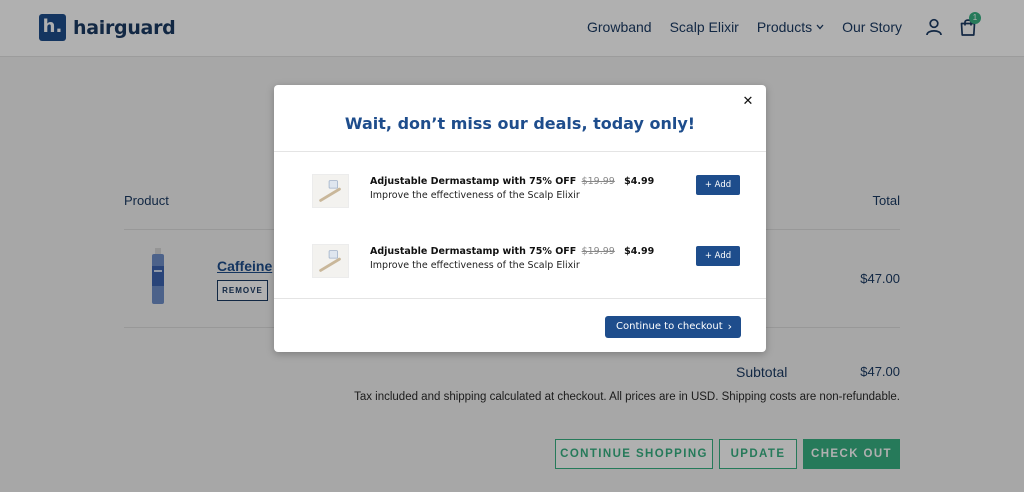 The height and width of the screenshot is (492, 1024). I want to click on continue-to-checkout-button: Continue to checkout ›, so click(673, 327).